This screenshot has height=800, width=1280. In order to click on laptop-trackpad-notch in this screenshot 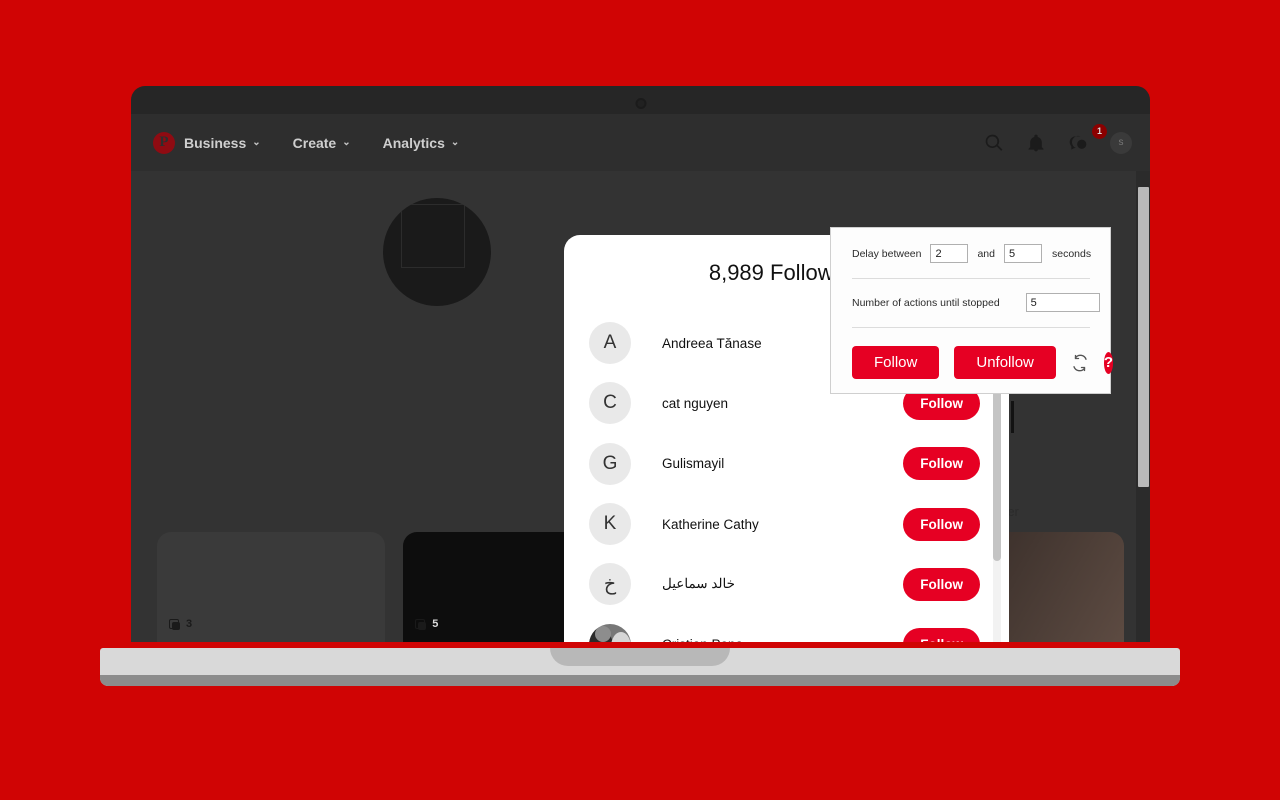, I will do `click(640, 657)`.